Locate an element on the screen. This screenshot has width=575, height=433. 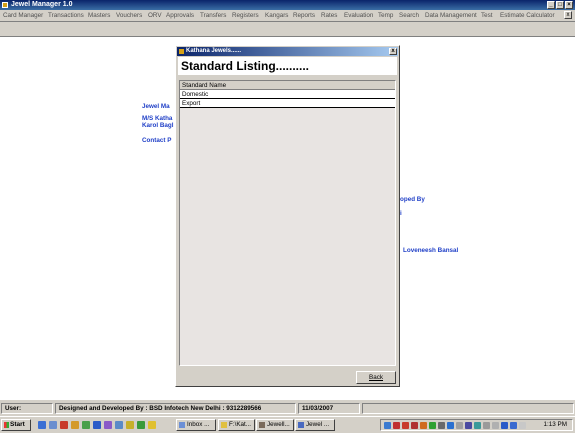
music-icon is located at coordinates (108, 425).